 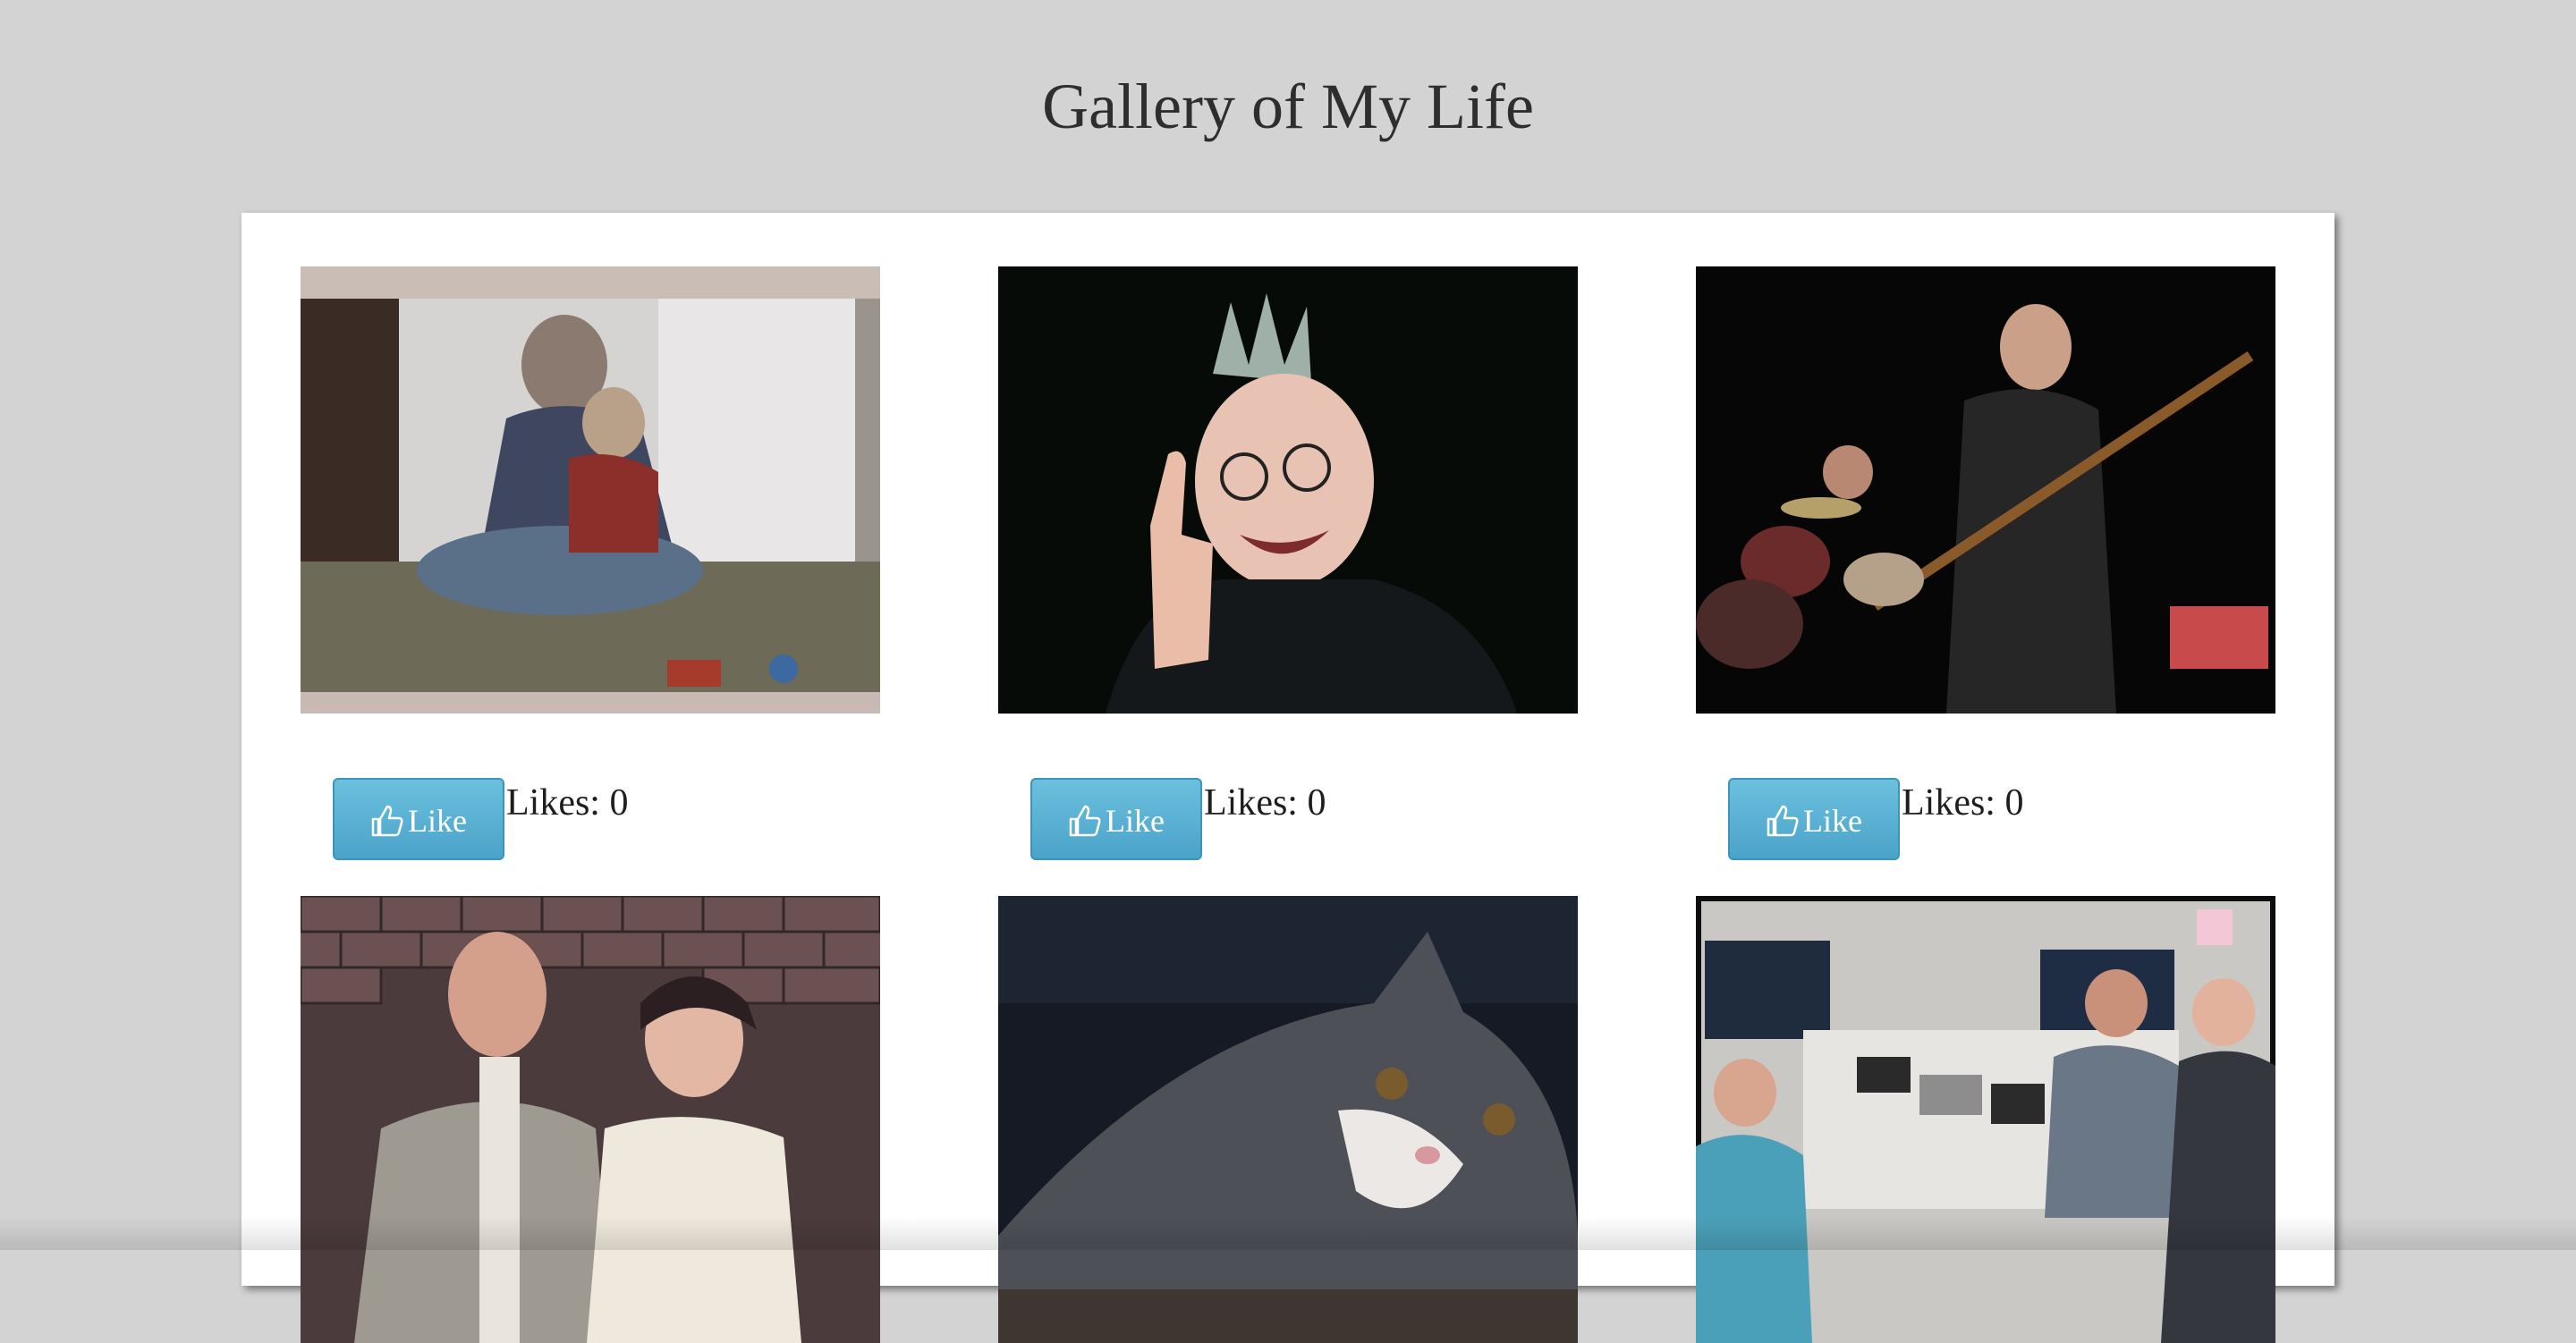 What do you see at coordinates (1288, 490) in the screenshot?
I see `mohawk-thumbs-up-photo` at bounding box center [1288, 490].